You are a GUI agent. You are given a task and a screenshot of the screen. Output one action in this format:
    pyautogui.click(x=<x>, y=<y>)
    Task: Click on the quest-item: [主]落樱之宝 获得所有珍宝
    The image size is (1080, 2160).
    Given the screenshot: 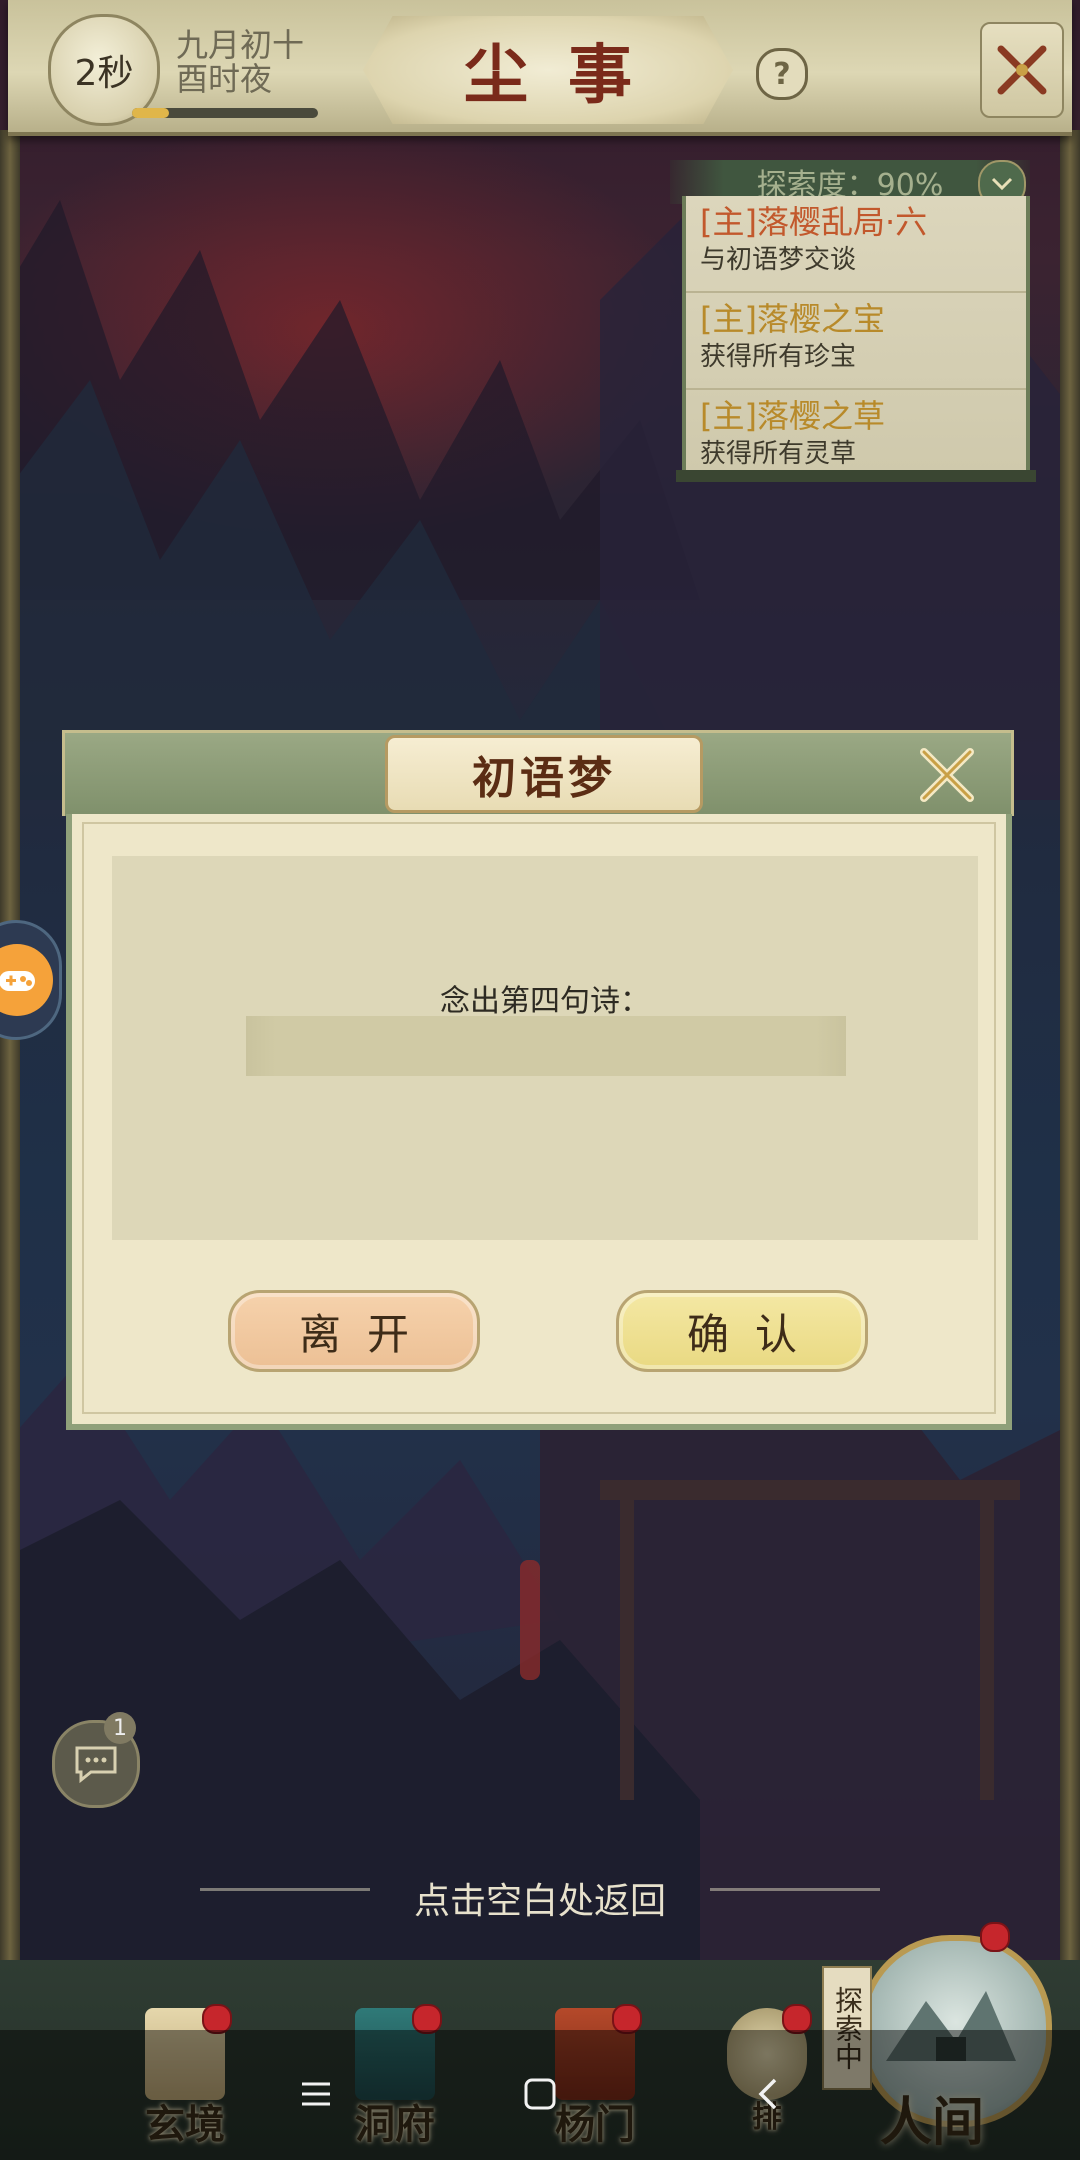 What is the action you would take?
    pyautogui.click(x=856, y=341)
    